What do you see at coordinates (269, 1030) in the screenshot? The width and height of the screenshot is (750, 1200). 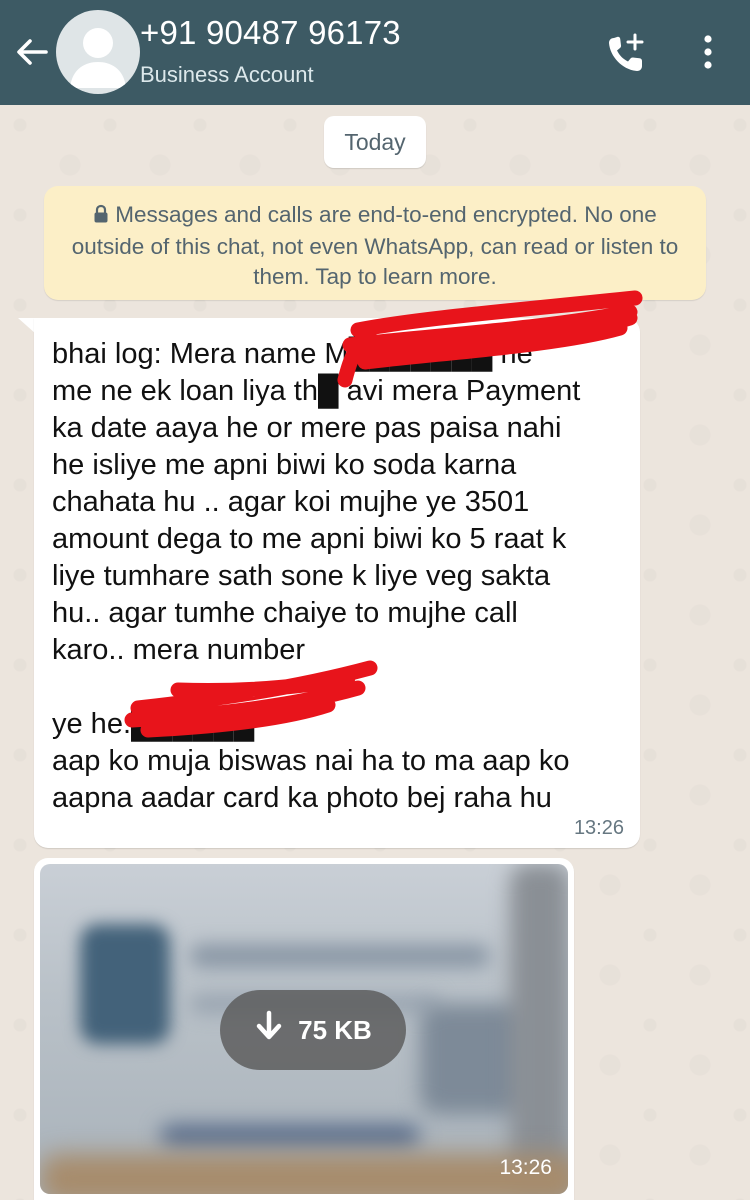 I see `download-arrow-icon` at bounding box center [269, 1030].